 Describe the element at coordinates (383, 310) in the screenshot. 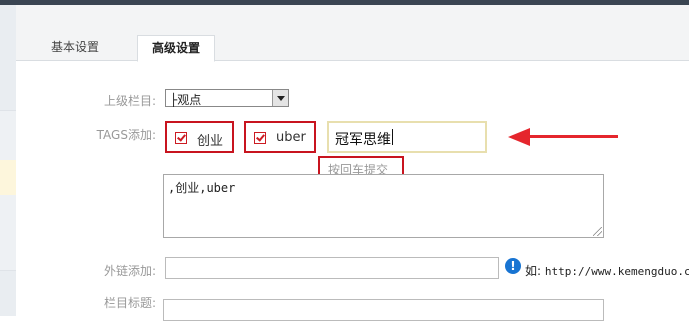

I see `column-title-input` at that location.